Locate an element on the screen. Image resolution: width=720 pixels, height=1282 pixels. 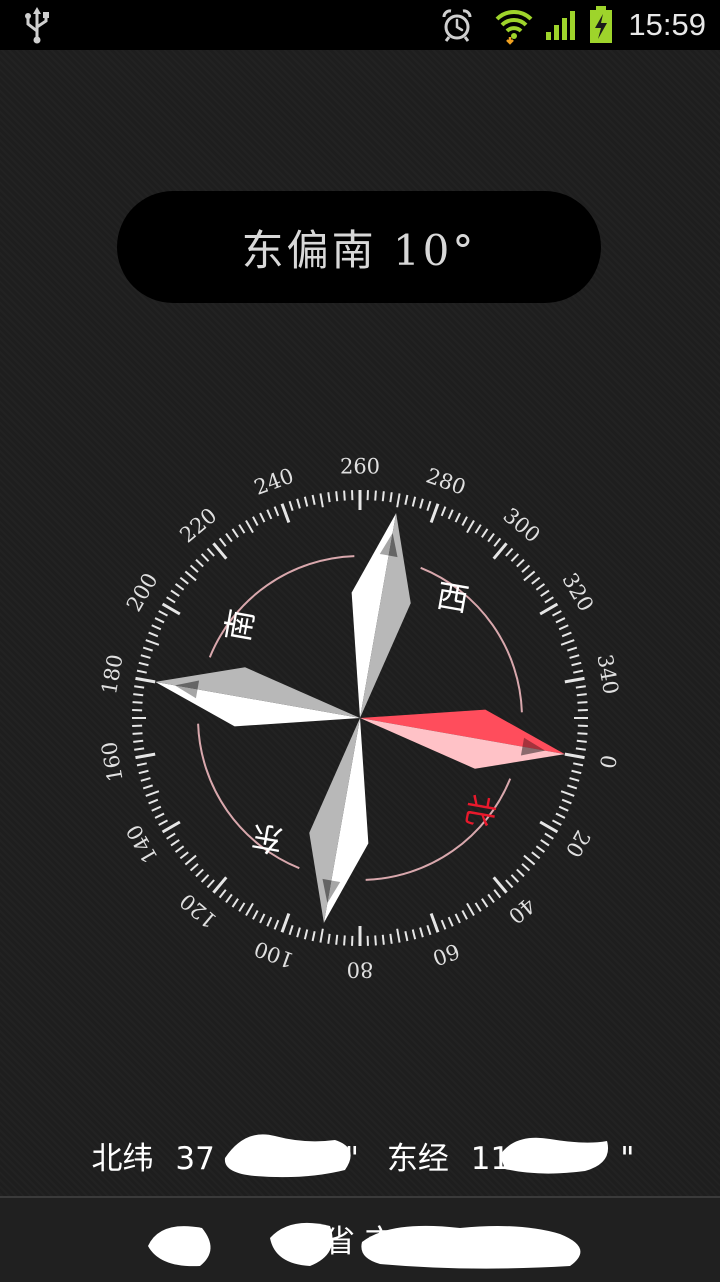
cardinal-south: 南 is located at coordinates (239, 625).